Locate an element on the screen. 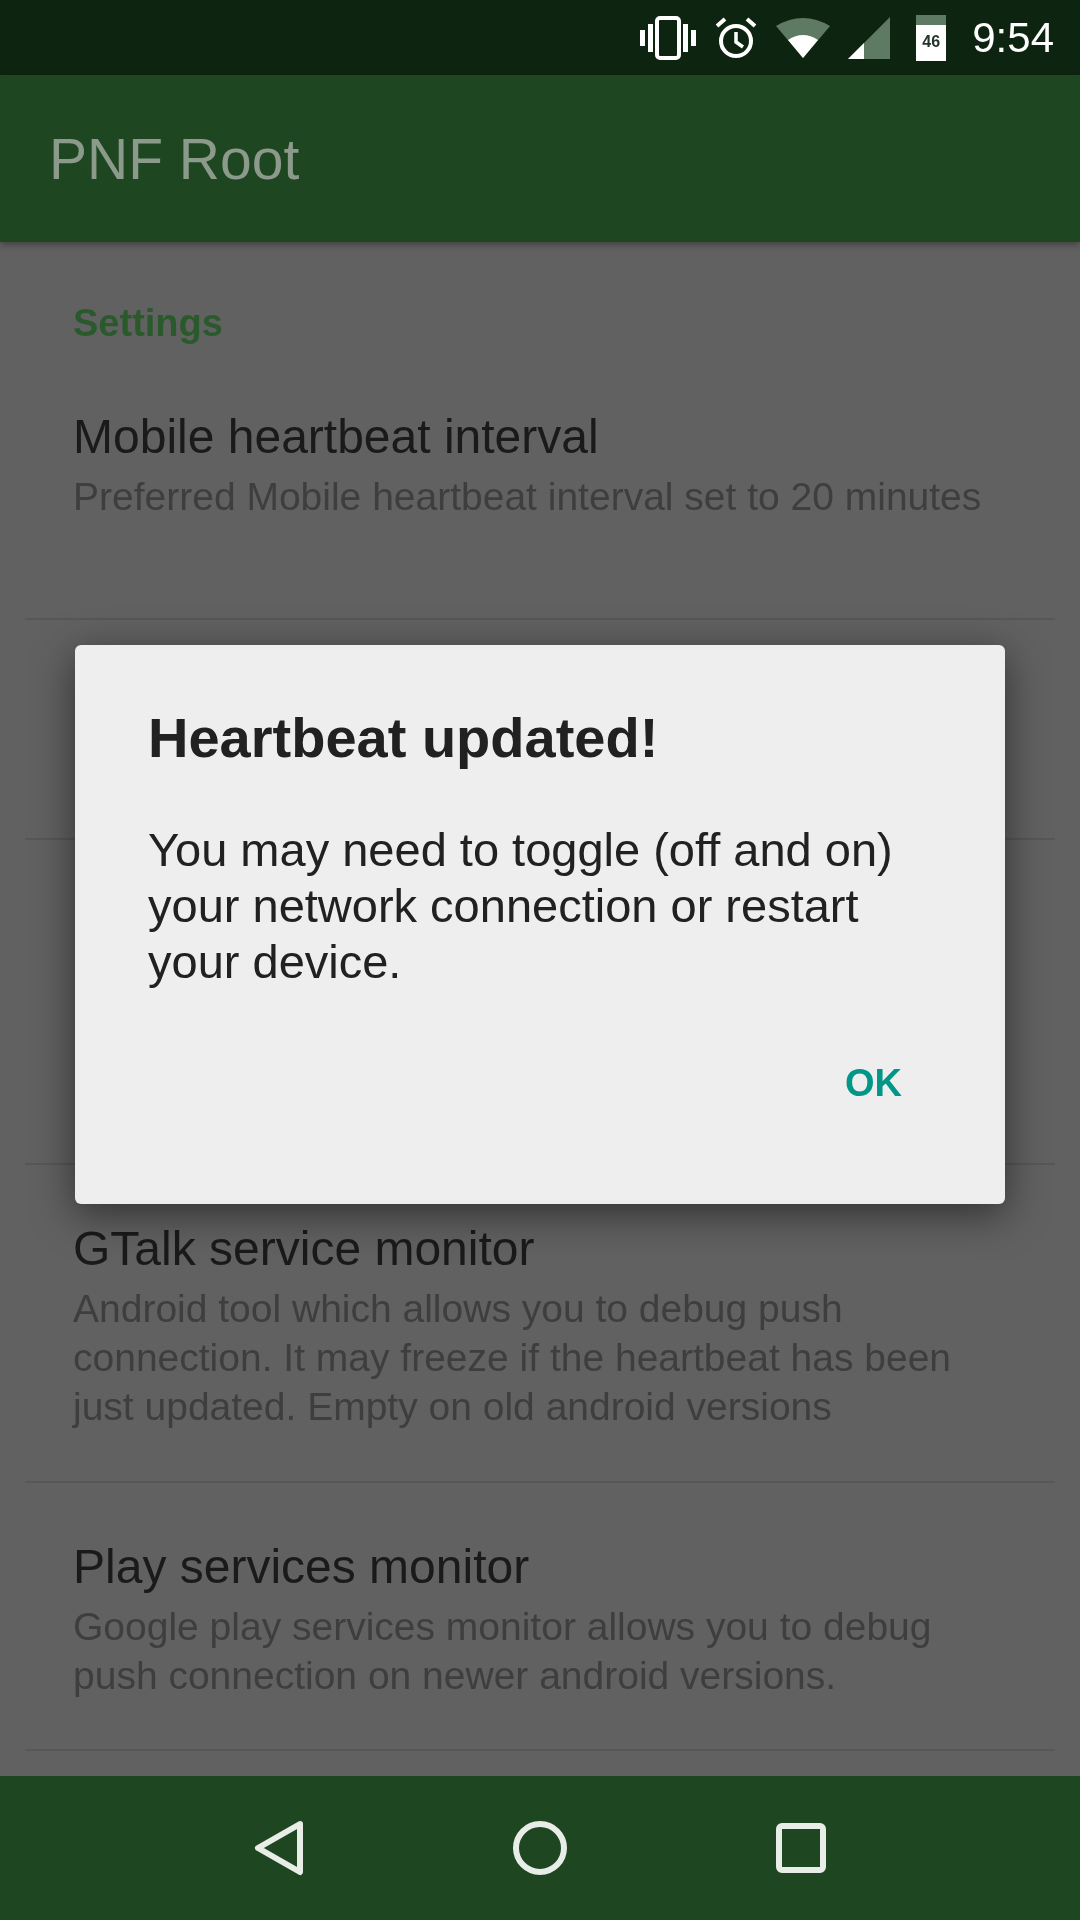 The height and width of the screenshot is (1920, 1080). back-icon is located at coordinates (279, 1848).